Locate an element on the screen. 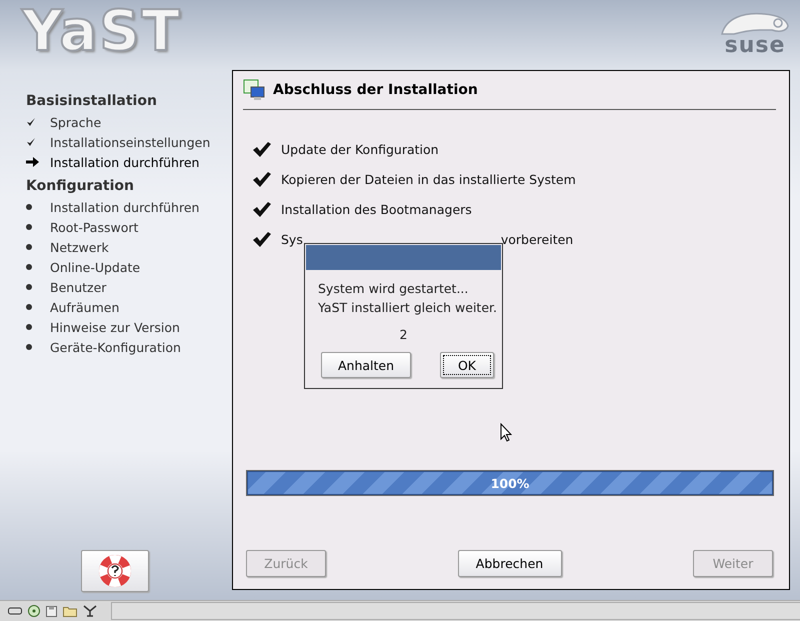  step-label: Kopieren der Dateien in das installierte System is located at coordinates (428, 179).